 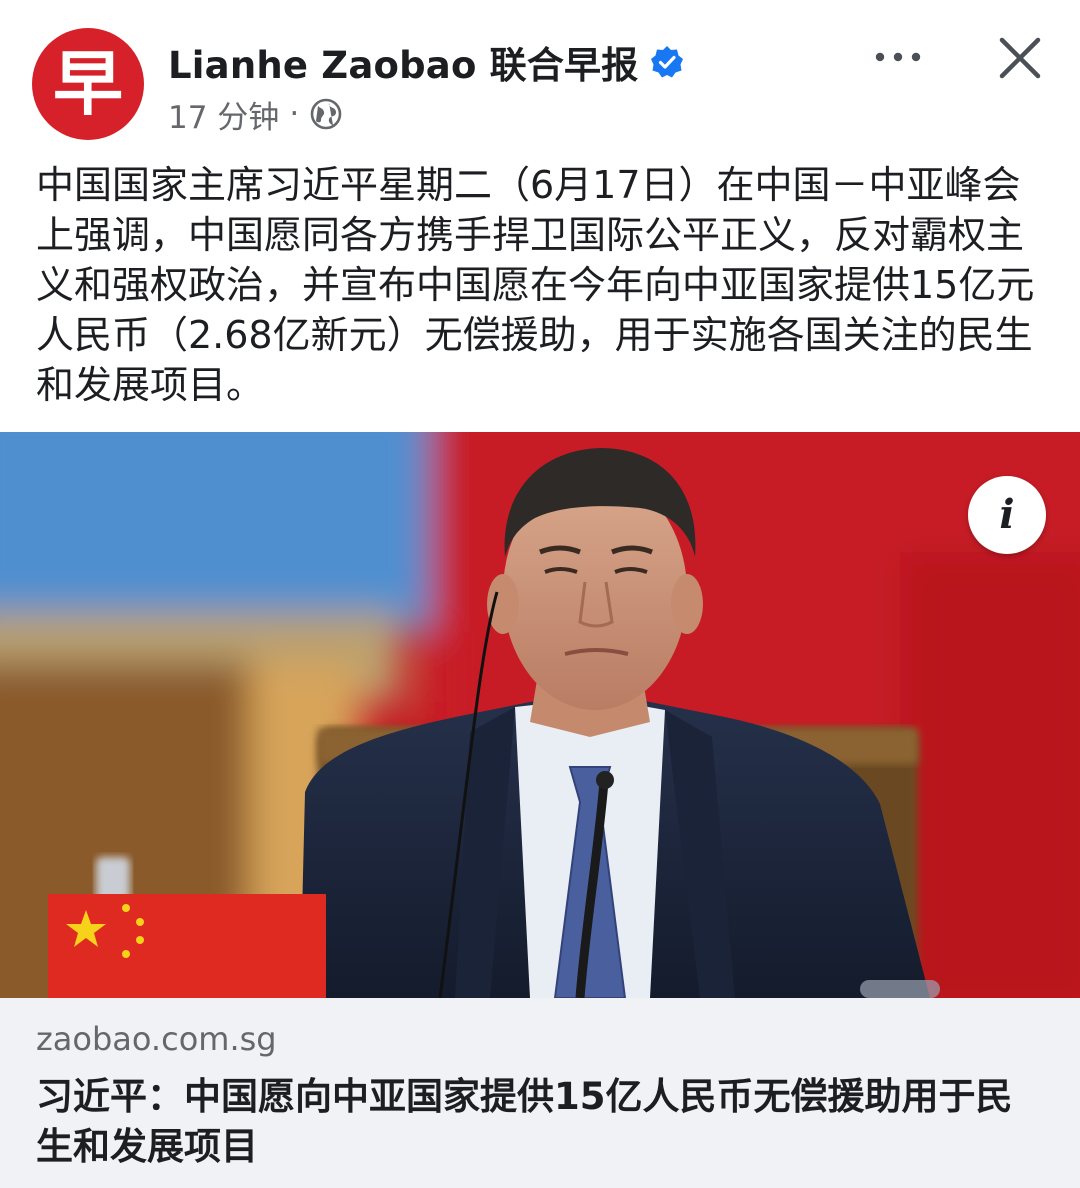 I want to click on post-header: 早 Lianhe Zaobao 联合早报 17 分钟 ·, so click(x=540, y=75).